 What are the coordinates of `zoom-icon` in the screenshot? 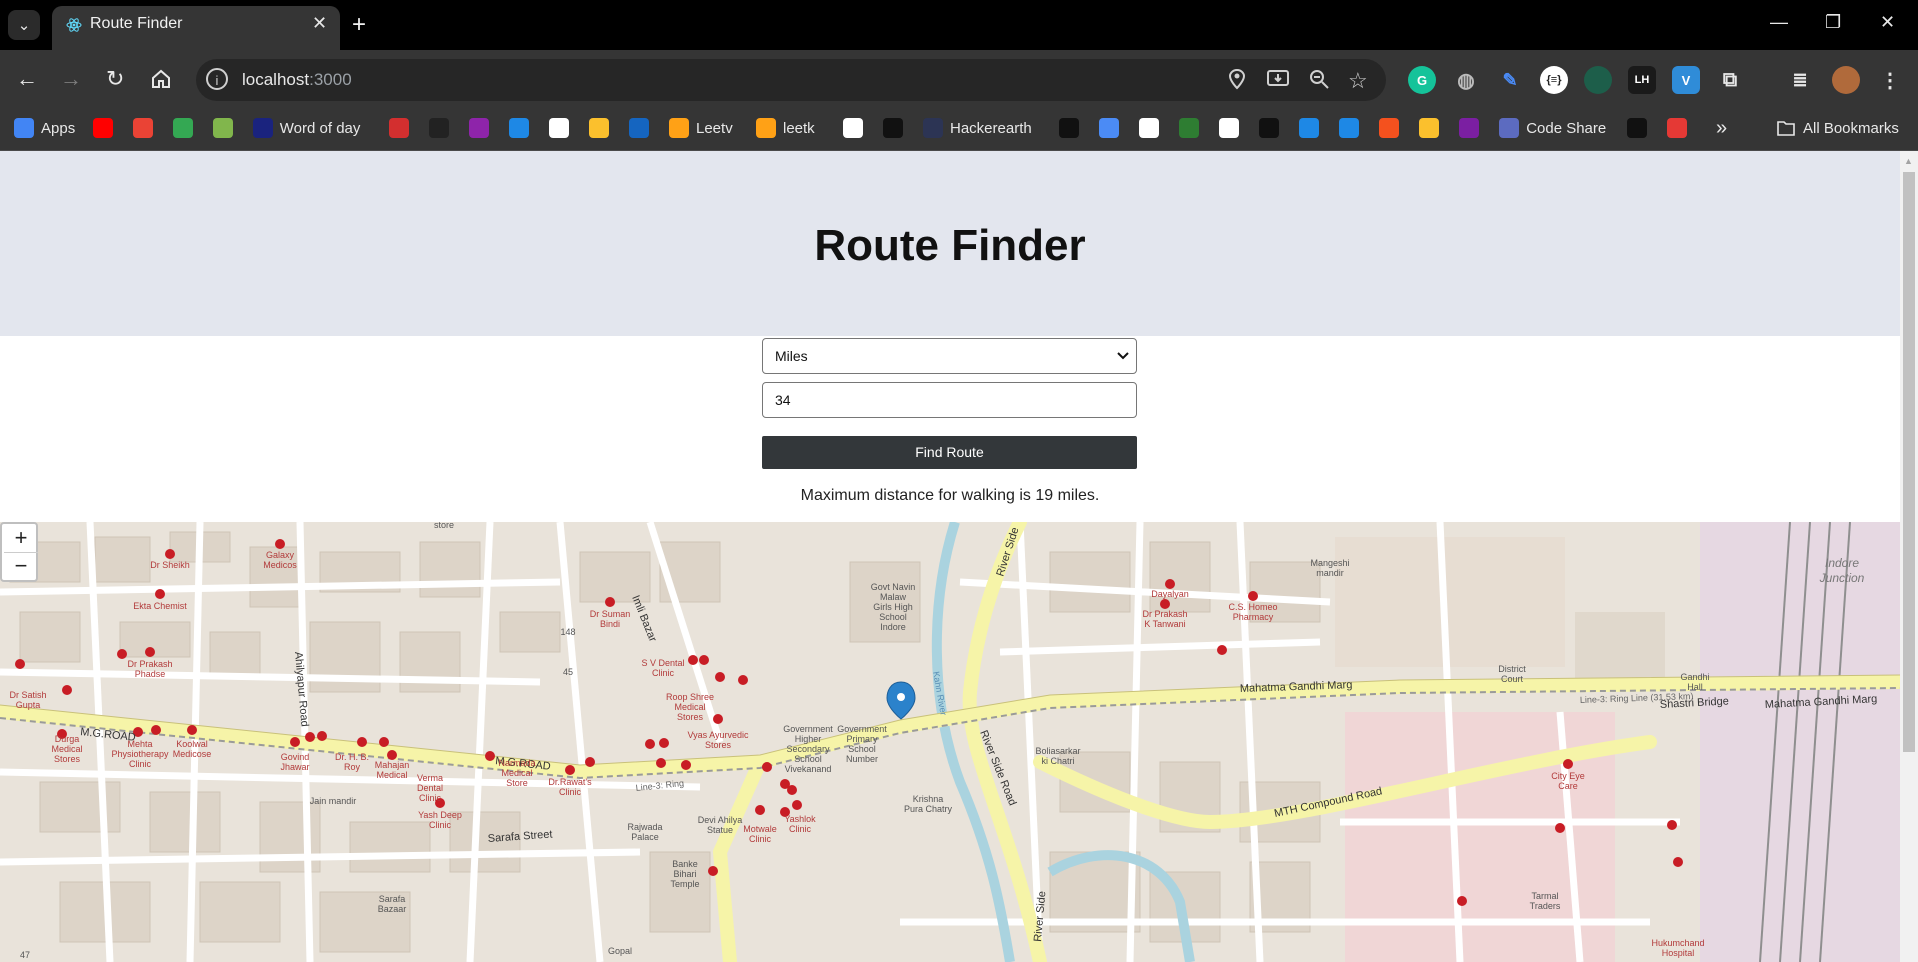 It's located at (1319, 79).